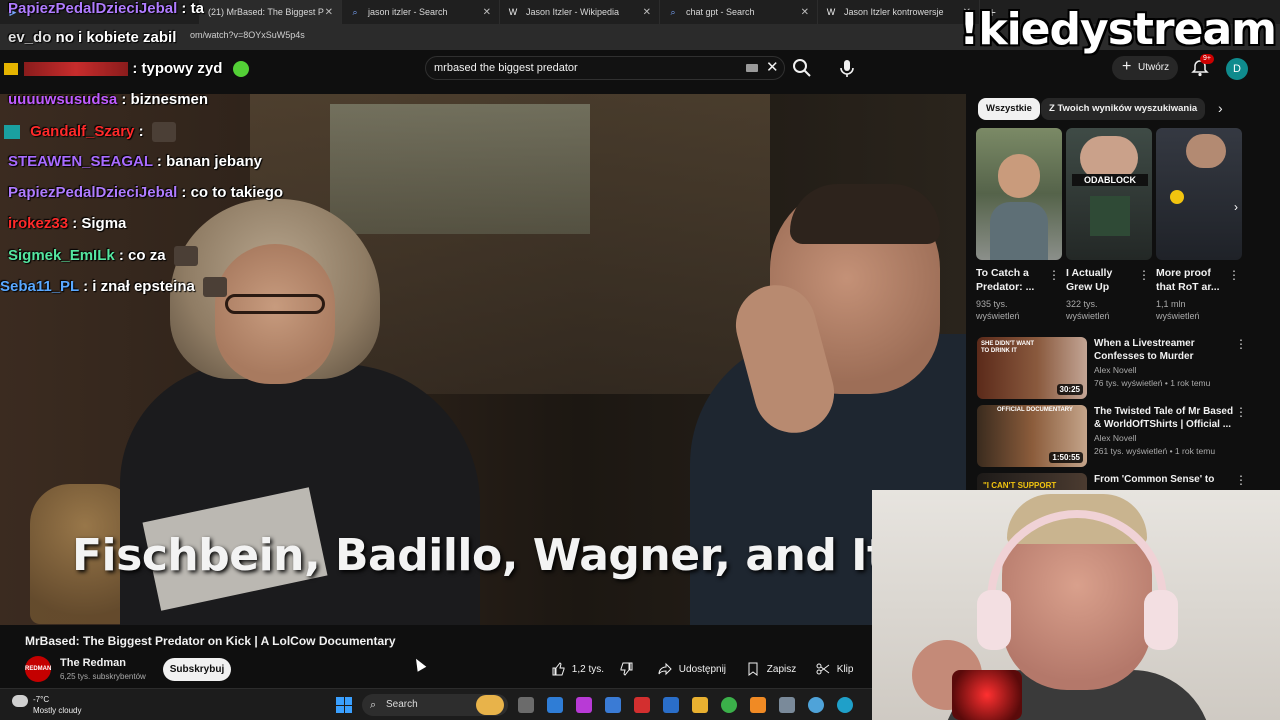  What do you see at coordinates (584, 705) in the screenshot?
I see `copilot-icon` at bounding box center [584, 705].